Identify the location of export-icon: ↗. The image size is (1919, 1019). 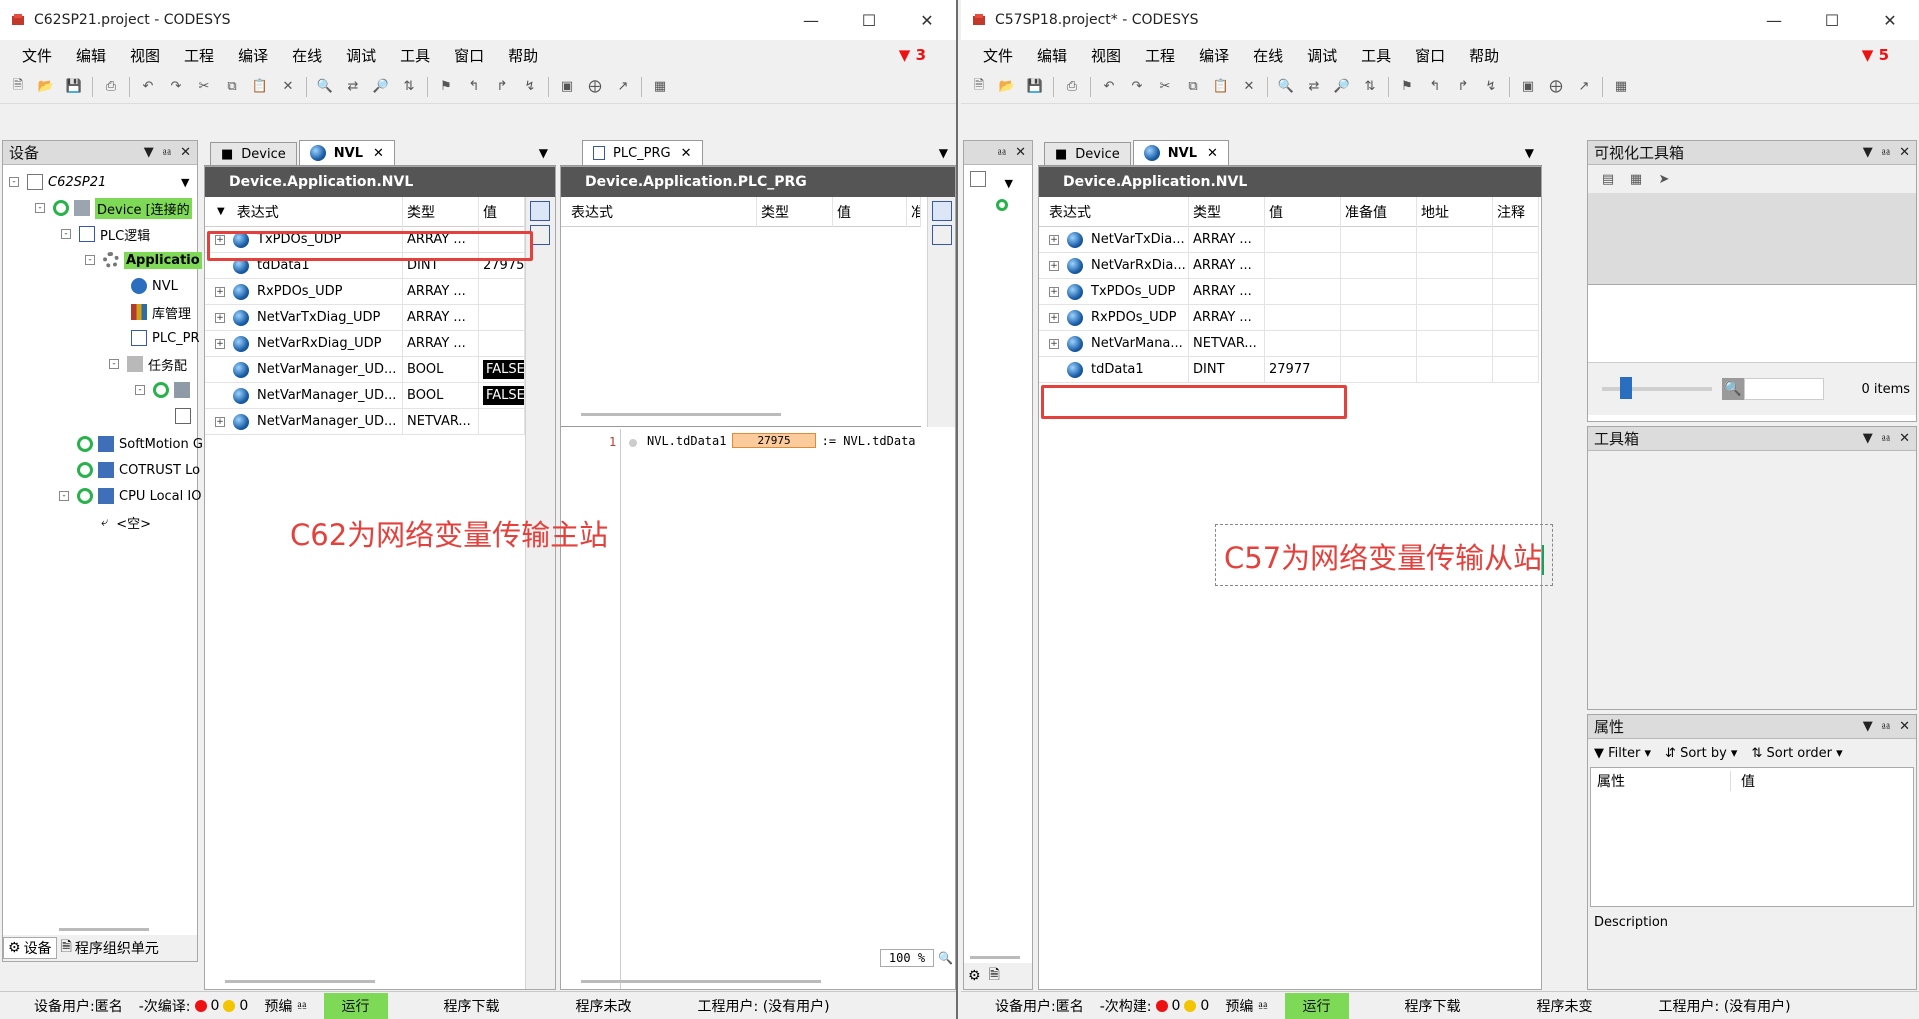
(623, 87).